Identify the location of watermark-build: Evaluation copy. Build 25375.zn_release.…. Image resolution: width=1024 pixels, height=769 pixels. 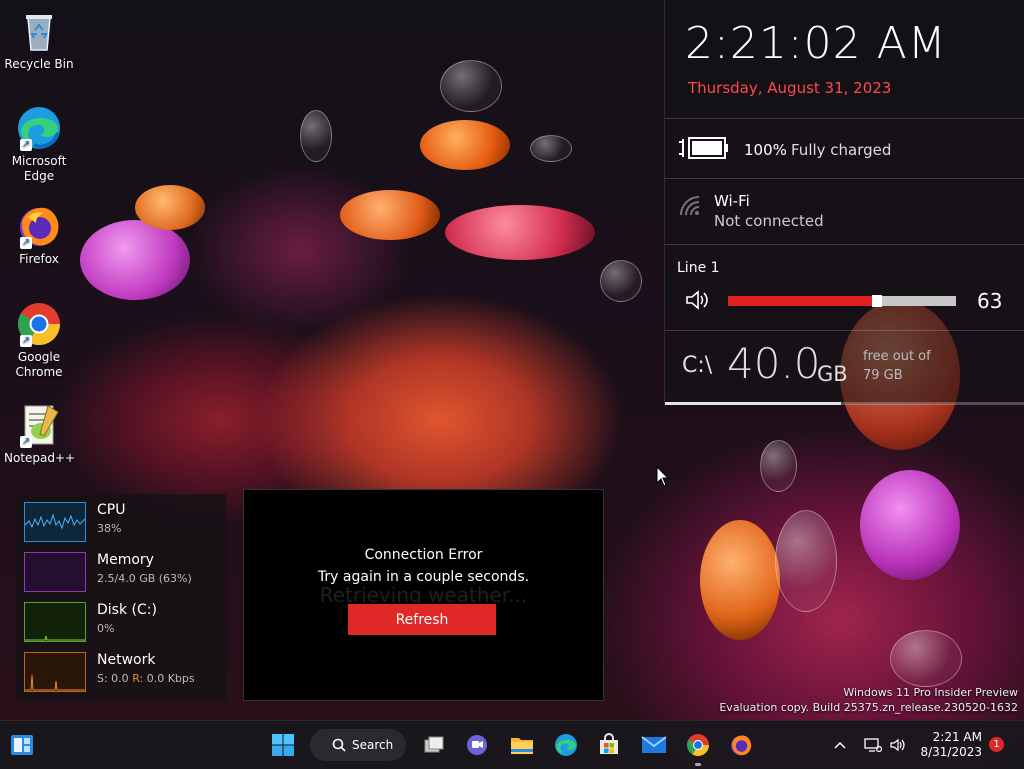
(868, 707).